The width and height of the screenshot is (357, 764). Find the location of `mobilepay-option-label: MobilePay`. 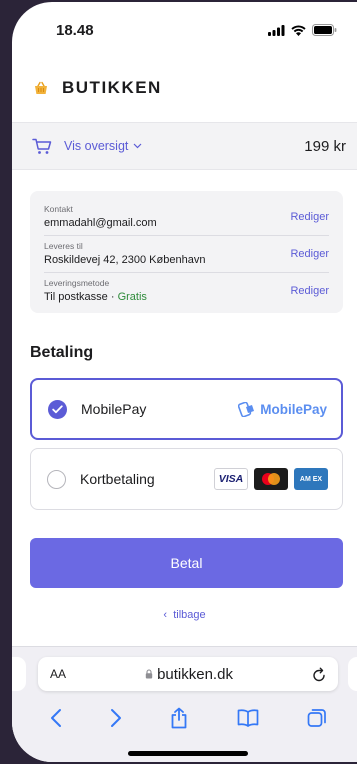

mobilepay-option-label: MobilePay is located at coordinates (114, 409).